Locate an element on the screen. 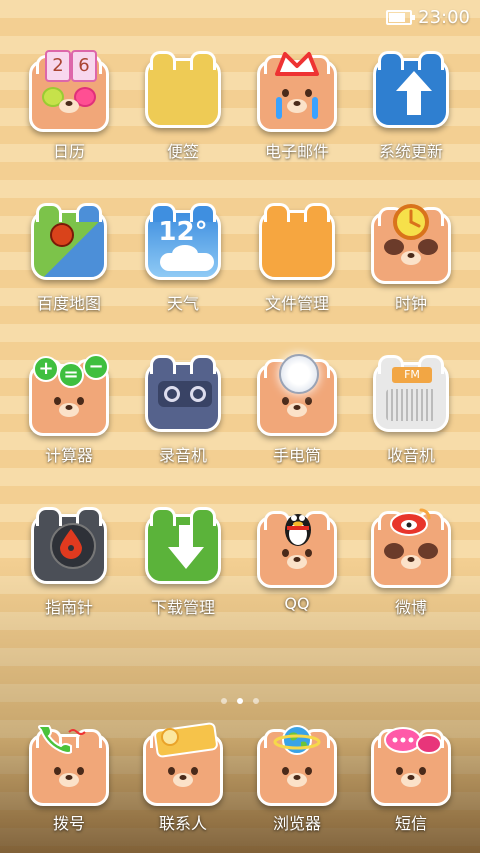 Image resolution: width=480 pixels, height=853 pixels. app-label: 百度地图 is located at coordinates (68, 303).